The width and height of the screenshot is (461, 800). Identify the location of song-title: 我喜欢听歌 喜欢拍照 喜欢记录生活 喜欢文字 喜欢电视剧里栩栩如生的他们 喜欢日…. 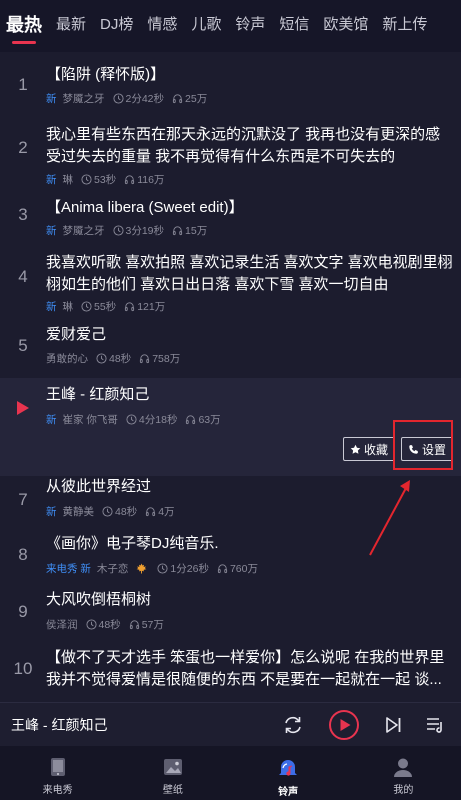
(249, 273).